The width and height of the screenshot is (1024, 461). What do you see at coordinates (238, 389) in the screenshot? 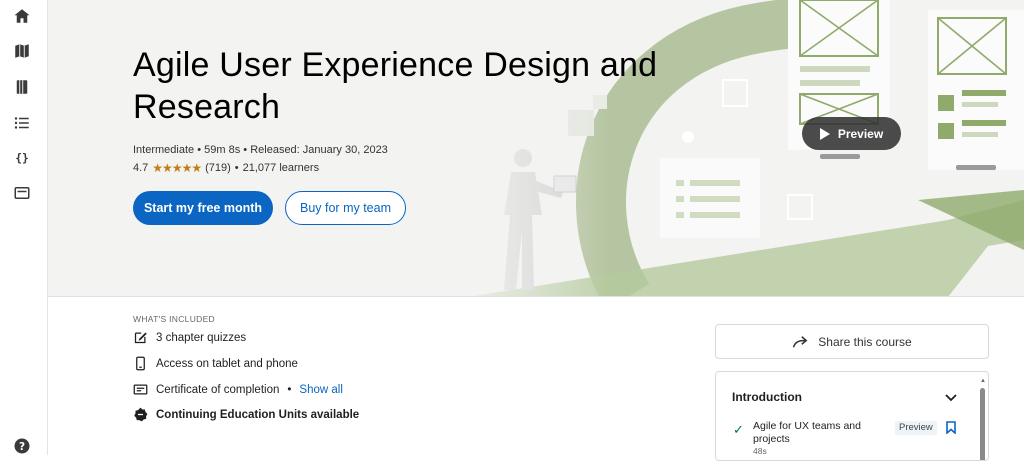
I see `included-item: Certificate of completion • Show all` at bounding box center [238, 389].